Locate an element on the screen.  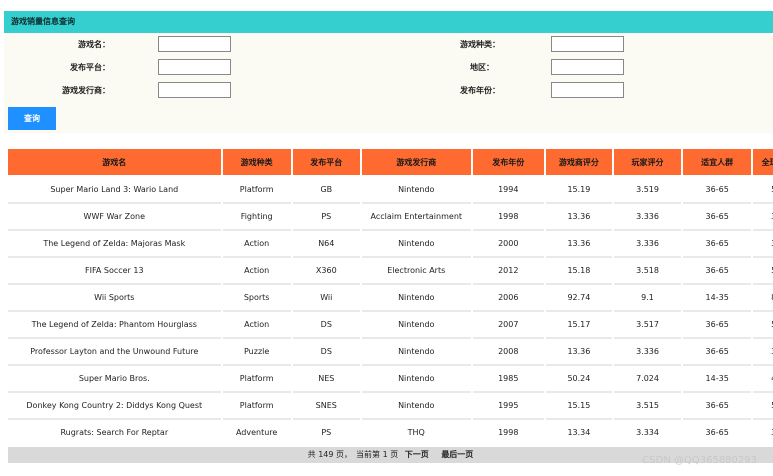
table-cell: THQ is located at coordinates (416, 432).